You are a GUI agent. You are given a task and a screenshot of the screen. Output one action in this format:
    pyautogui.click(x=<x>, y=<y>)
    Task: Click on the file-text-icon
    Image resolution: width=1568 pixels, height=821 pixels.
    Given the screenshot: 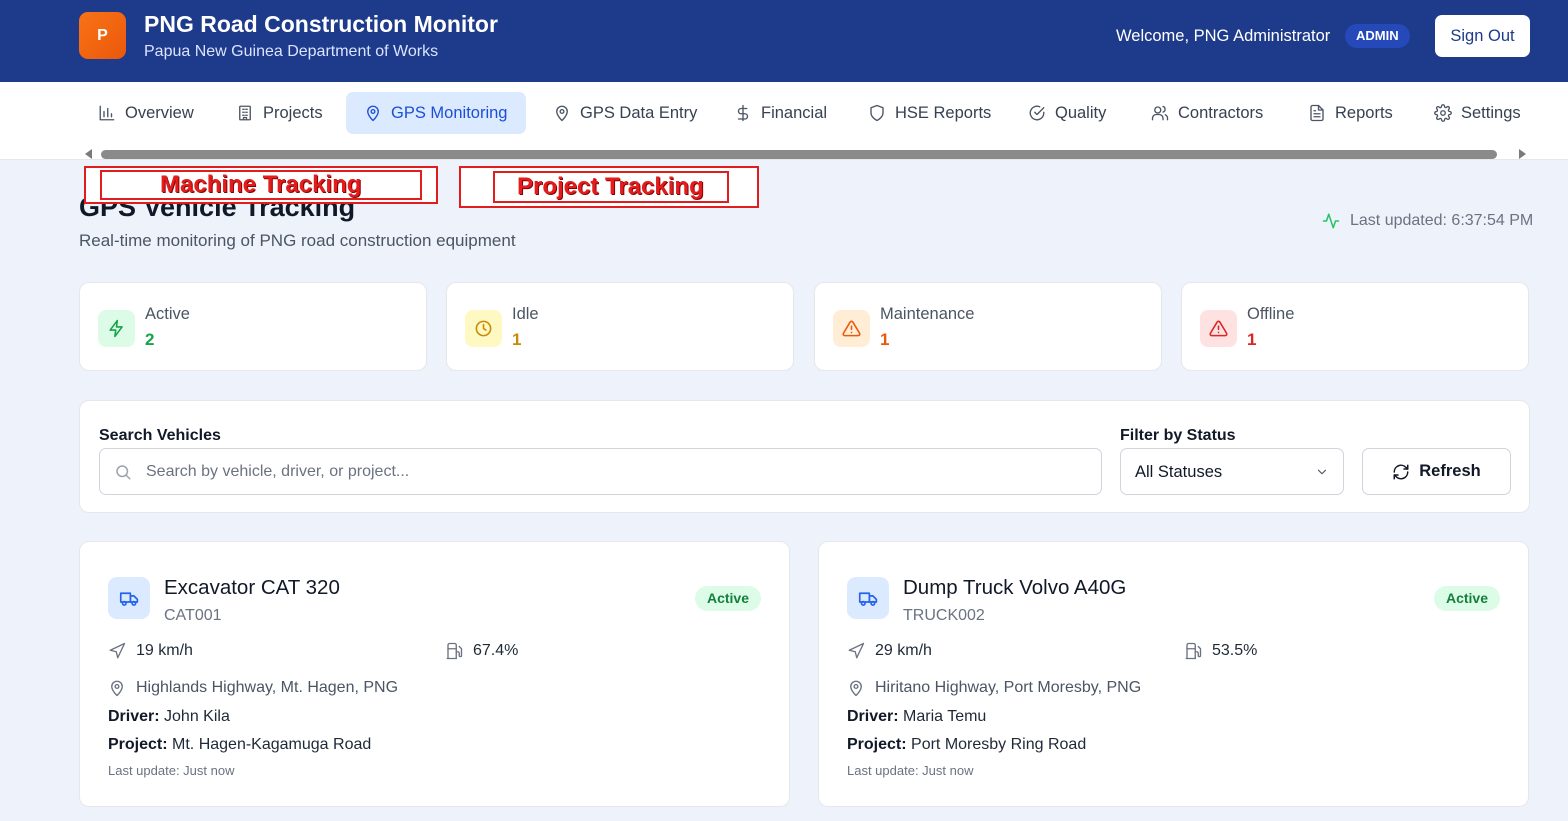 What is the action you would take?
    pyautogui.click(x=1317, y=113)
    